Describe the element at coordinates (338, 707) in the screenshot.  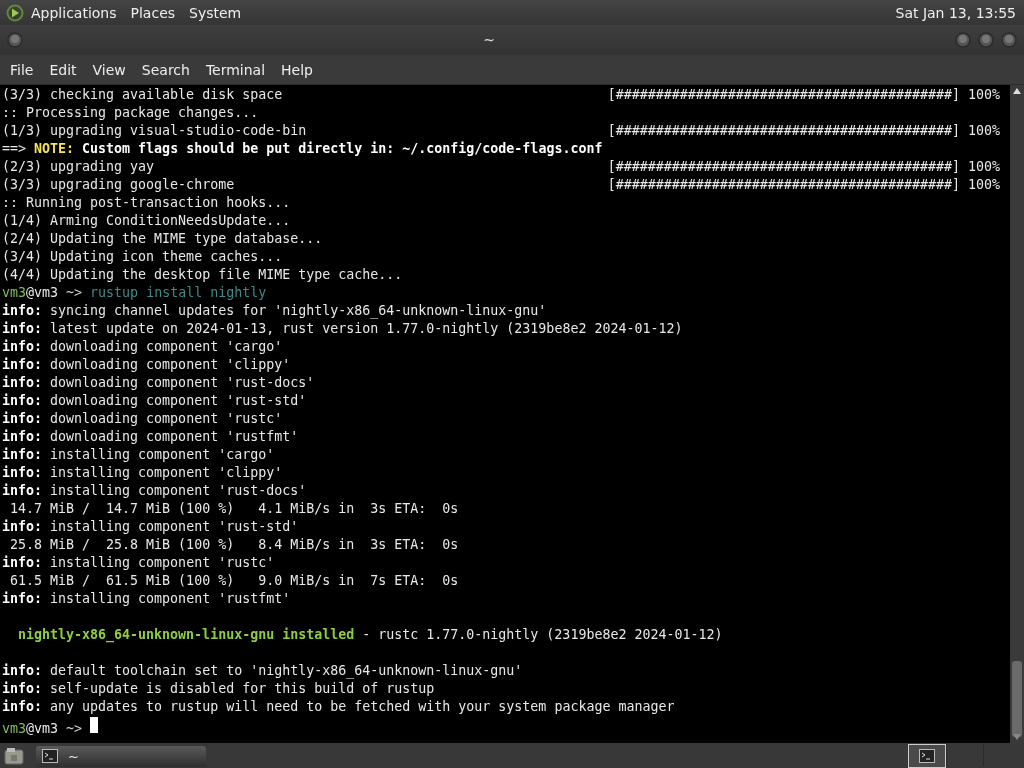
I see `terminal-line: info: any updates to rustup will need to be fetched with your system package manager` at that location.